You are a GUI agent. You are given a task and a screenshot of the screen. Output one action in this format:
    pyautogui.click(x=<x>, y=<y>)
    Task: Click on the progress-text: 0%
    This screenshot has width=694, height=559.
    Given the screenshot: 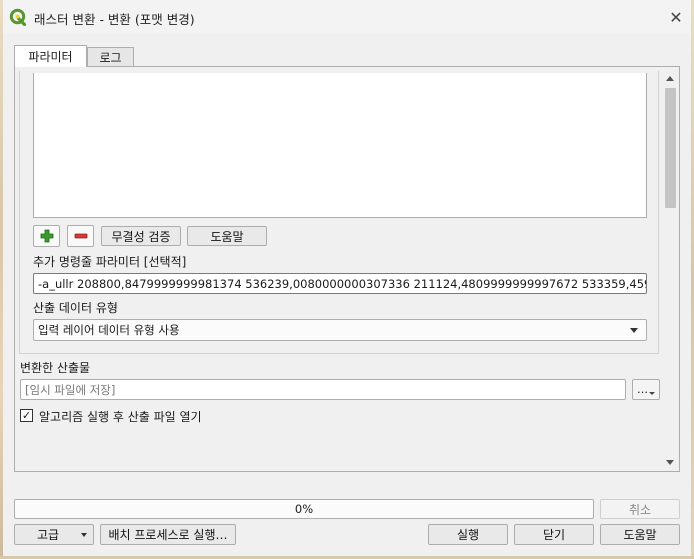 What is the action you would take?
    pyautogui.click(x=304, y=509)
    